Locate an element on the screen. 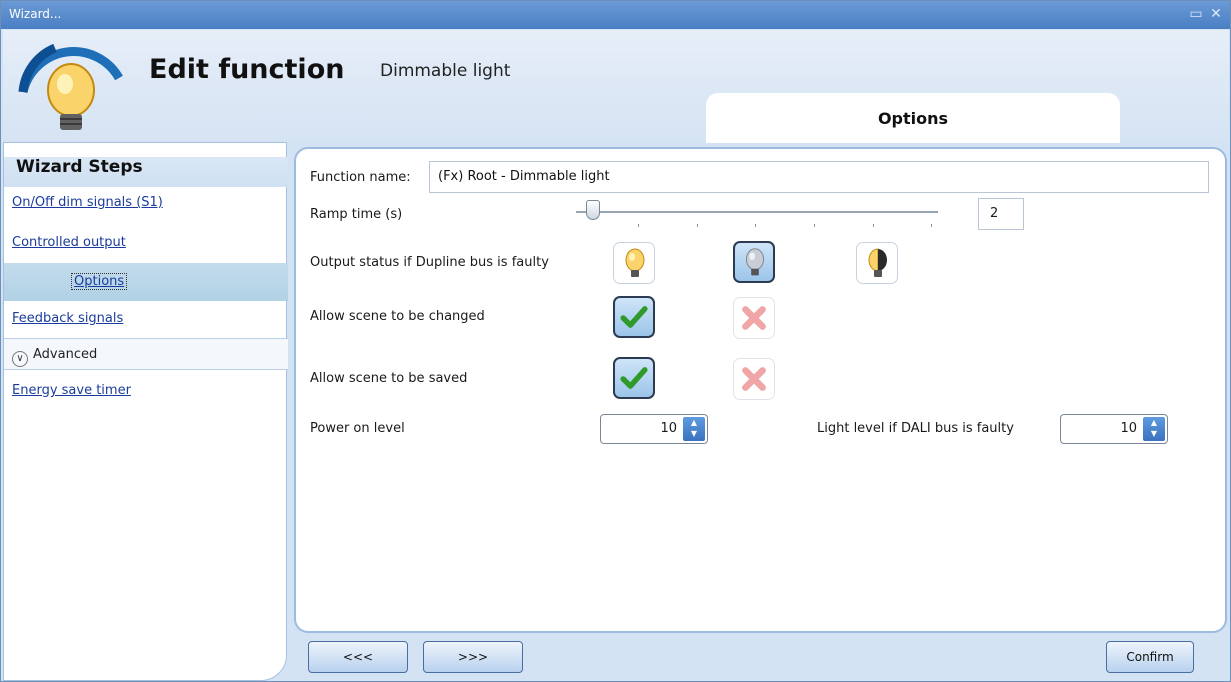 This screenshot has height=682, width=1231. next-button: >>> is located at coordinates (473, 657).